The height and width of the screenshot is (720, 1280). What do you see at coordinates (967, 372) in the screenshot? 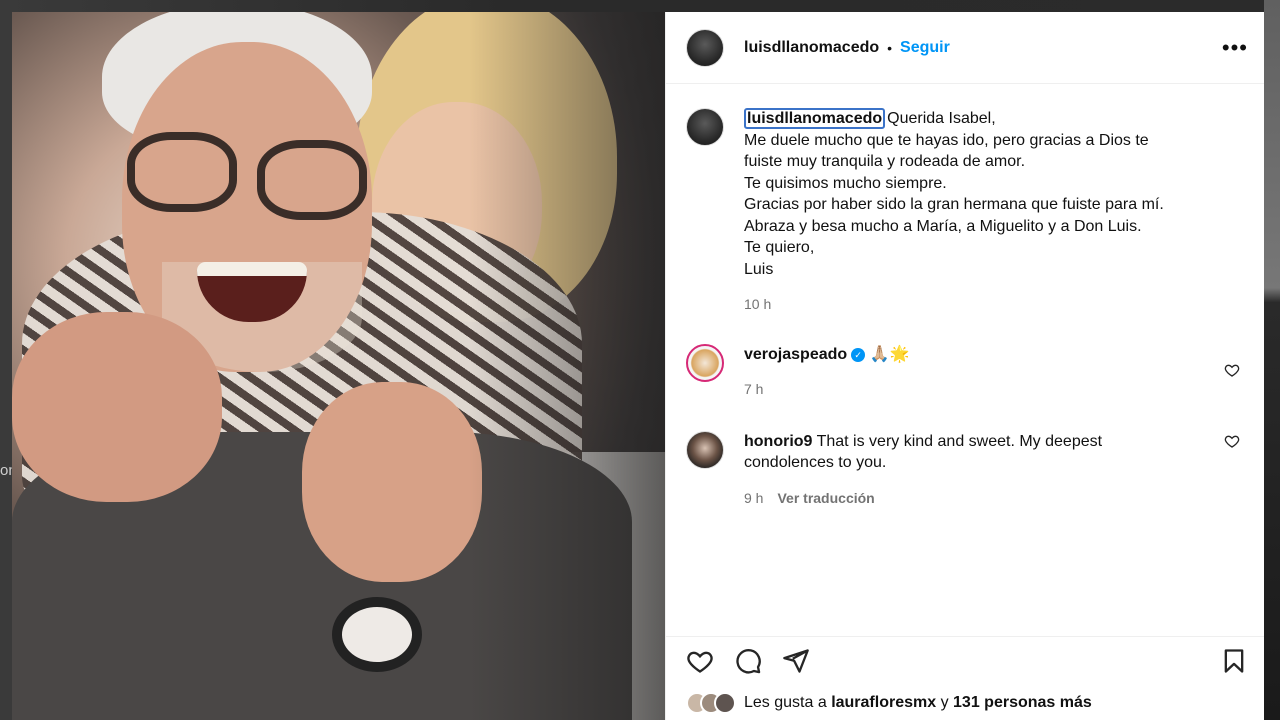
I see `comment-item: verojaspeado ✓ 🙏🏼🌟 7 h` at bounding box center [967, 372].